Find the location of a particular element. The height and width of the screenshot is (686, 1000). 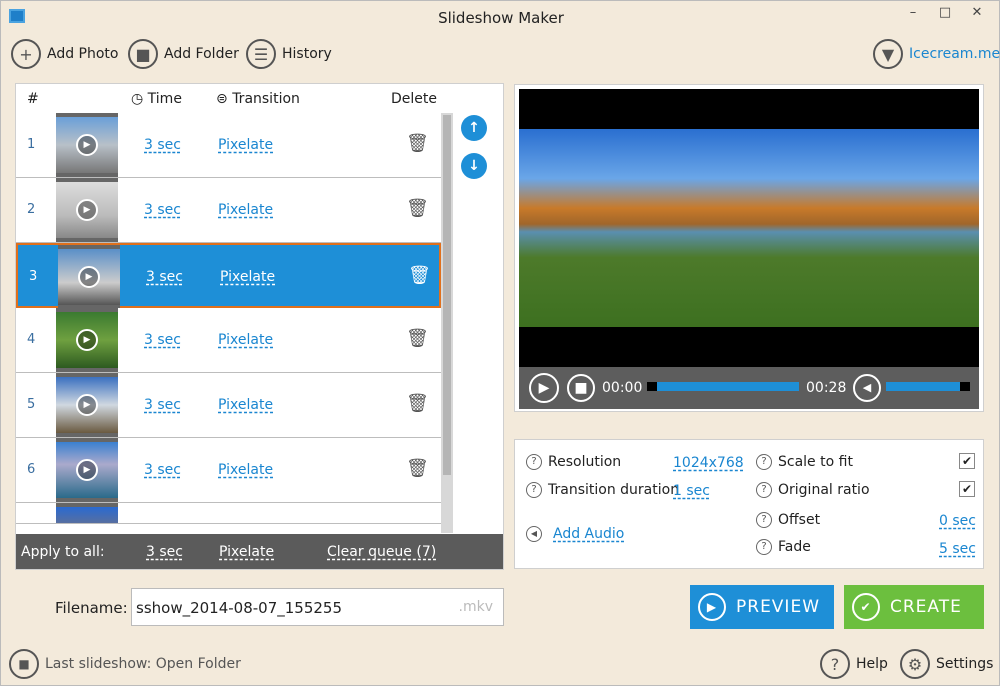

plus-icon: + is located at coordinates (26, 54).